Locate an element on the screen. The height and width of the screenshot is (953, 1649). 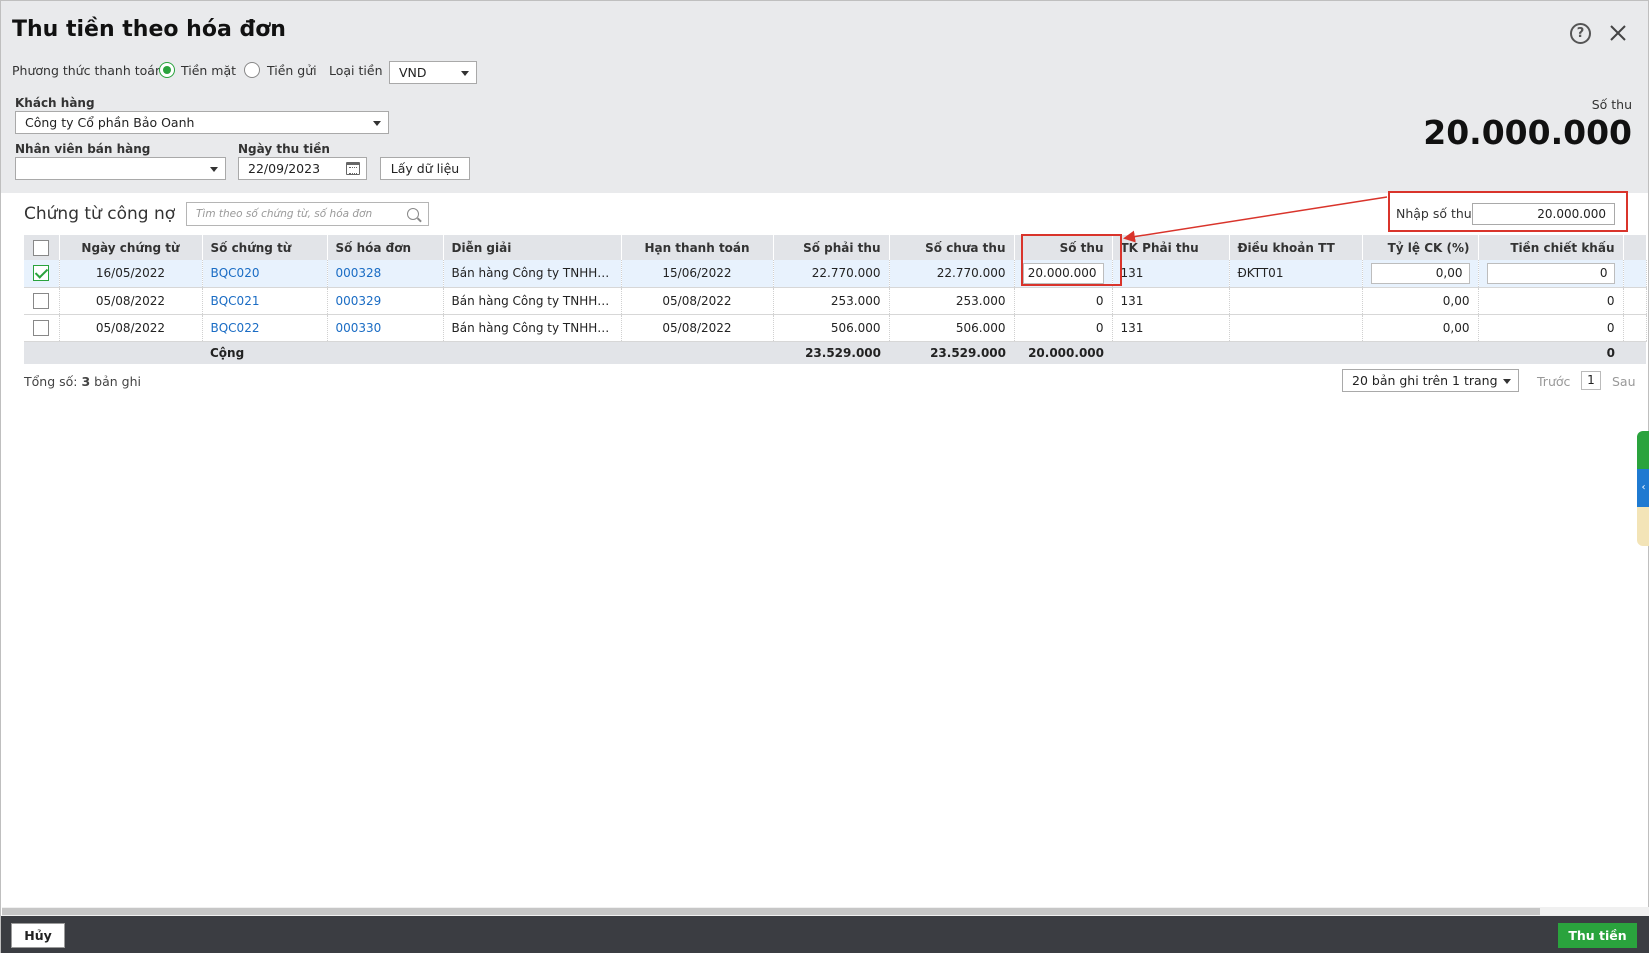
customer-label: Khách hàng is located at coordinates (55, 103).